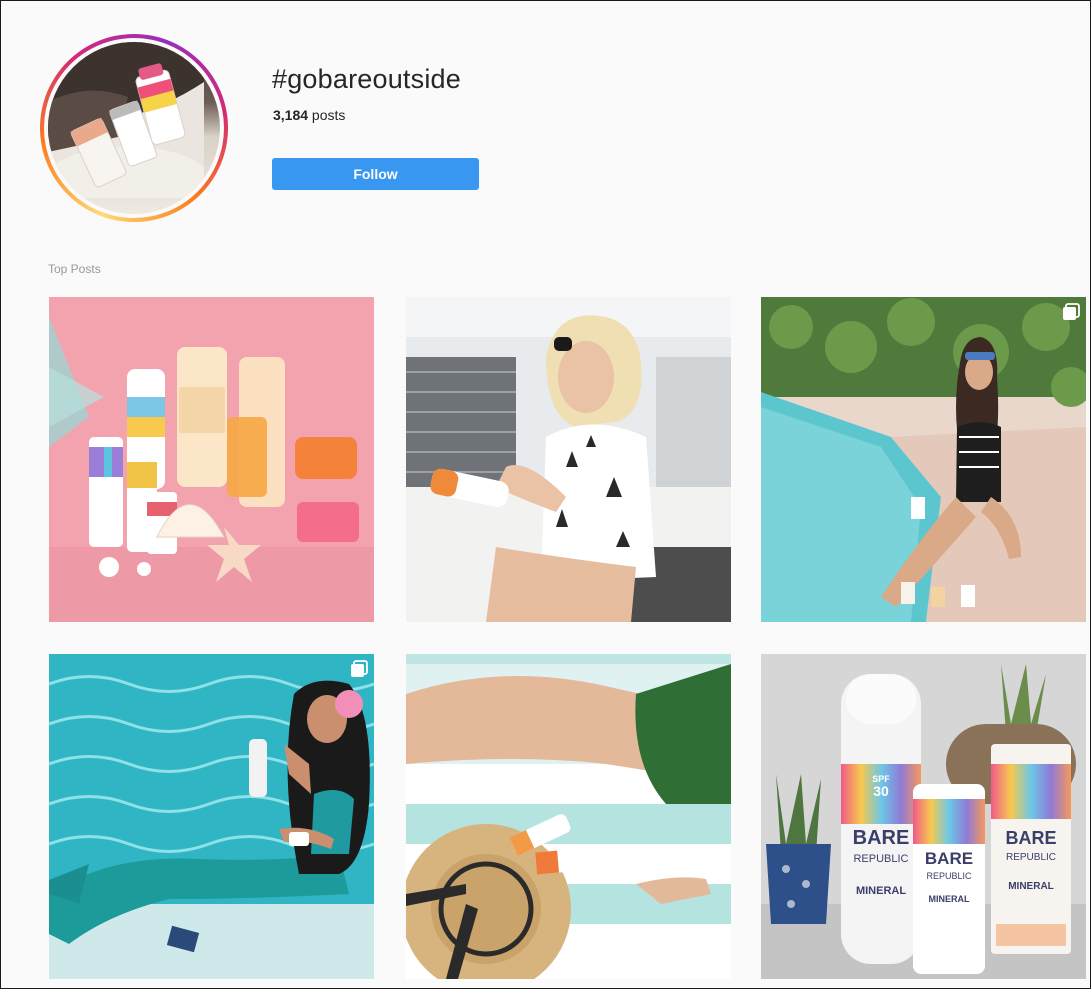 The image size is (1091, 989). What do you see at coordinates (327, 115) in the screenshot?
I see `post-count-suffix: posts` at bounding box center [327, 115].